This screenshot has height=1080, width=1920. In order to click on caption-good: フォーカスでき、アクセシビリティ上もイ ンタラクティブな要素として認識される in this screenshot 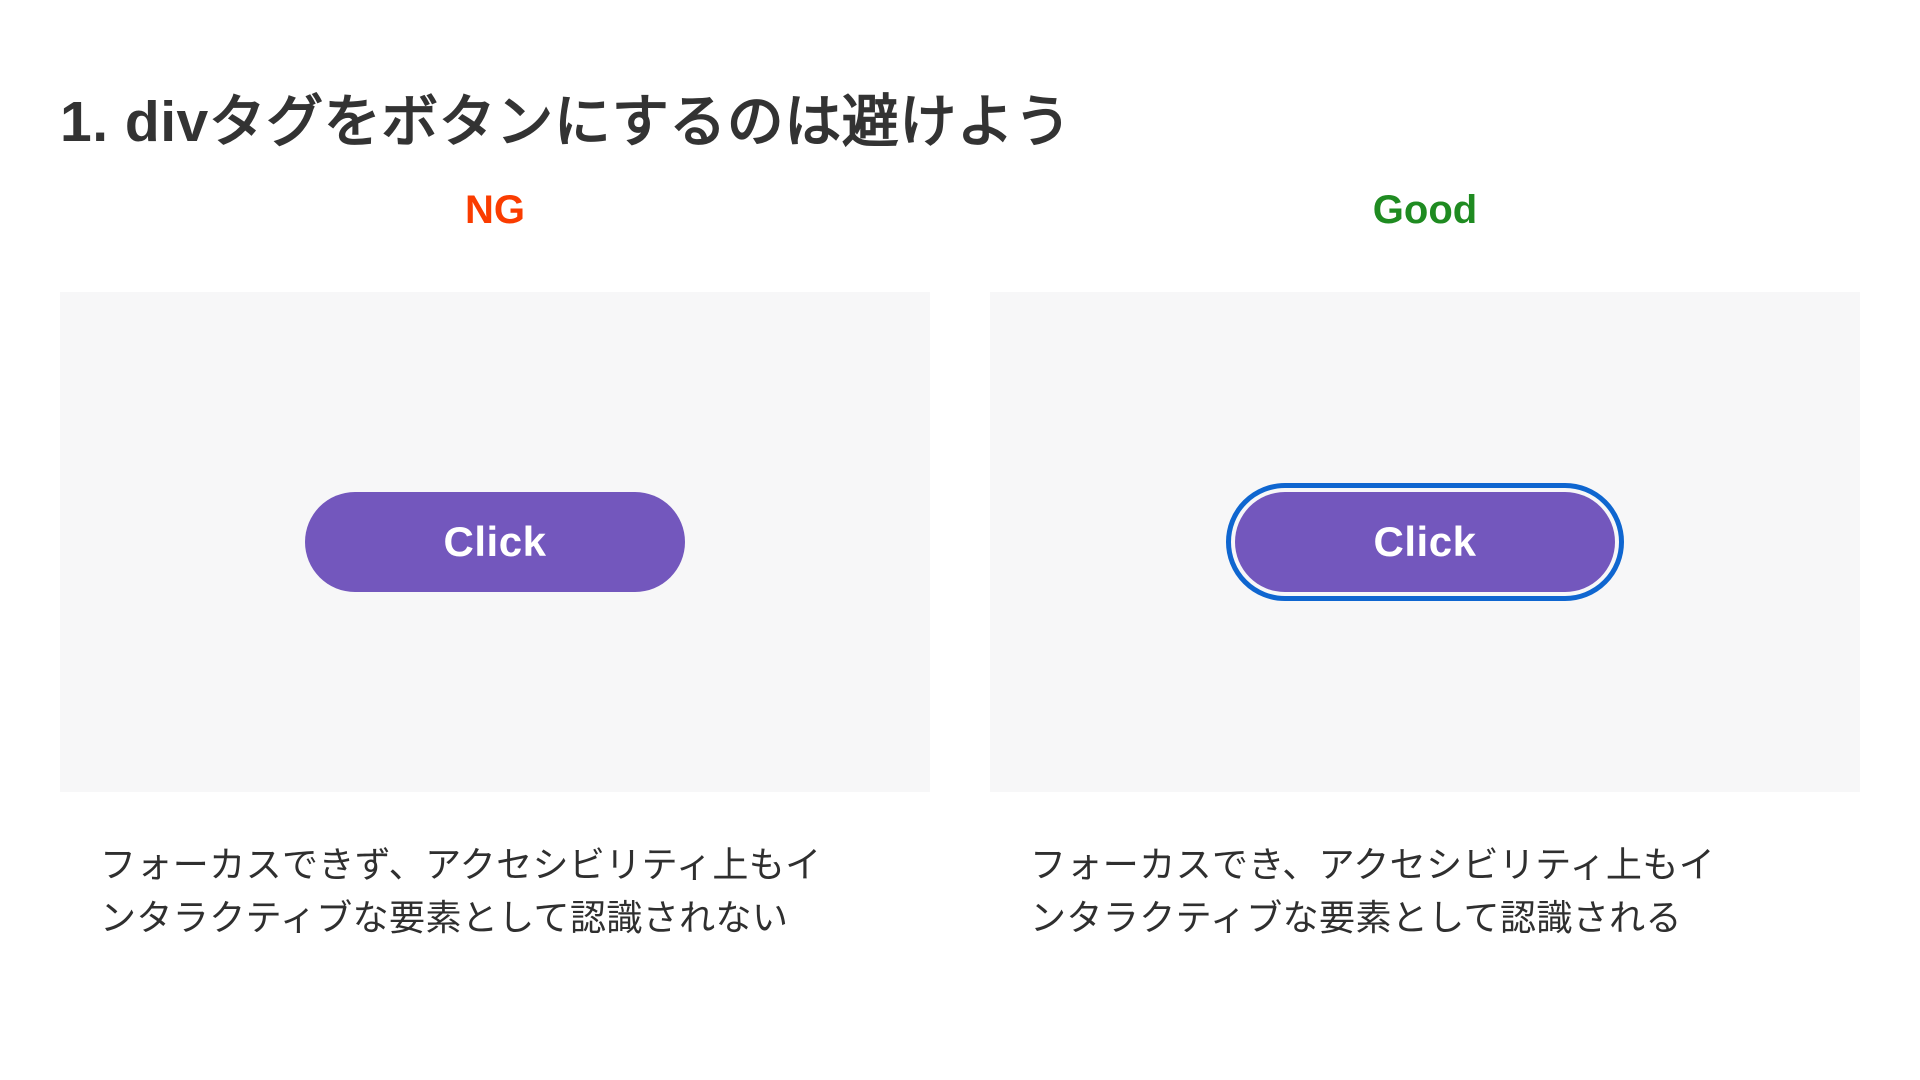, I will do `click(1425, 891)`.